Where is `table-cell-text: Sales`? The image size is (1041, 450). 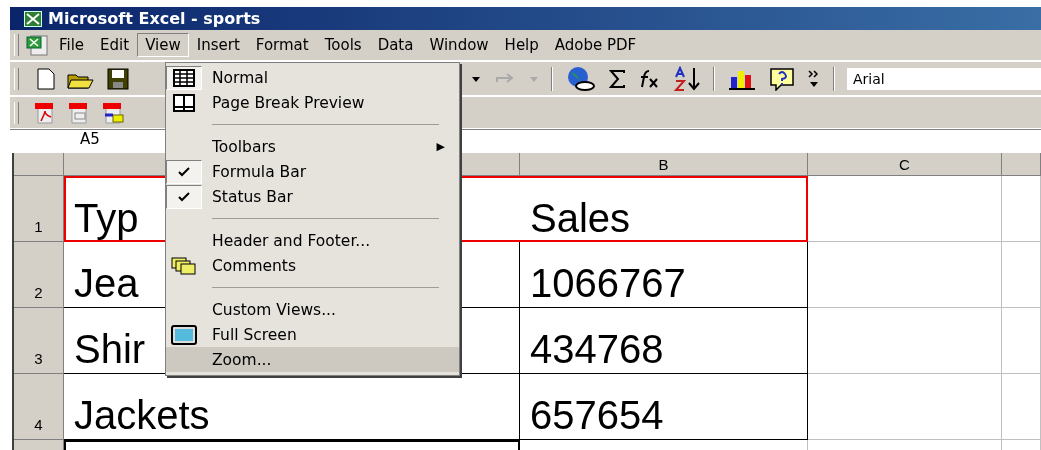
table-cell-text: Sales is located at coordinates (580, 218).